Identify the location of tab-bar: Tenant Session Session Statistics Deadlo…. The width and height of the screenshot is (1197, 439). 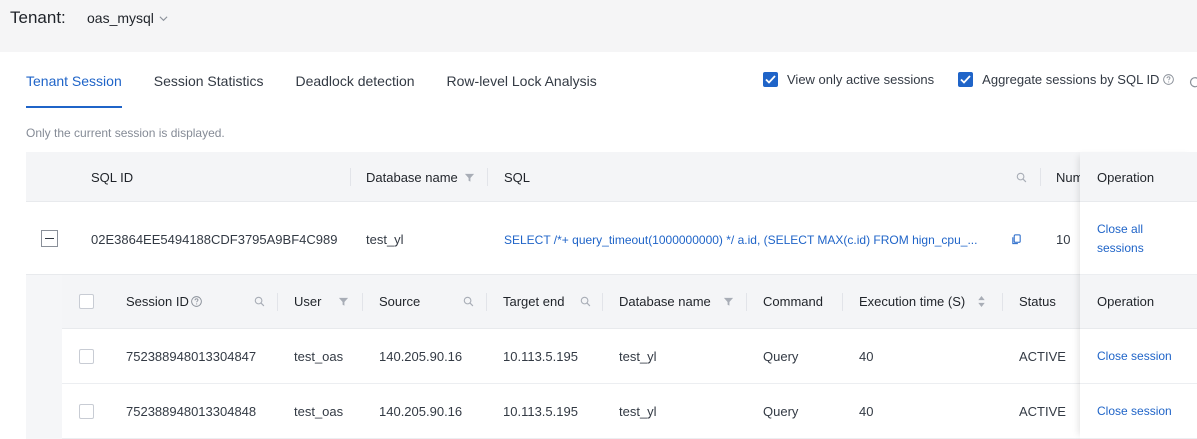
(327, 80).